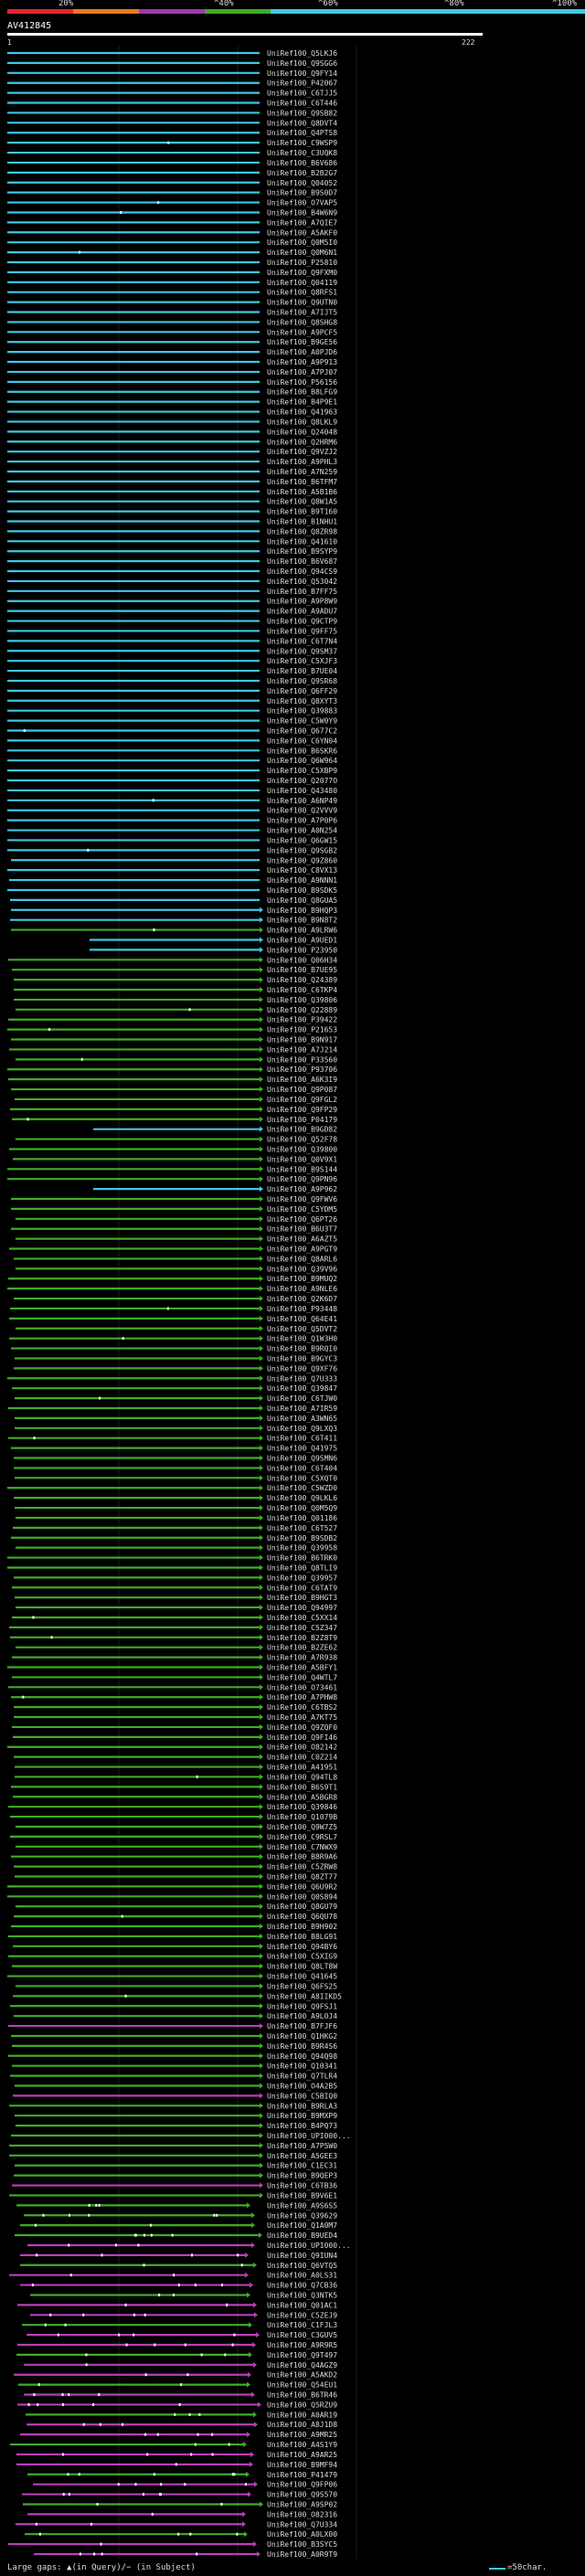 The width and height of the screenshot is (585, 2576). Describe the element at coordinates (302, 2046) in the screenshot. I see `hit-label: UniRef100_B9R4S6` at that location.